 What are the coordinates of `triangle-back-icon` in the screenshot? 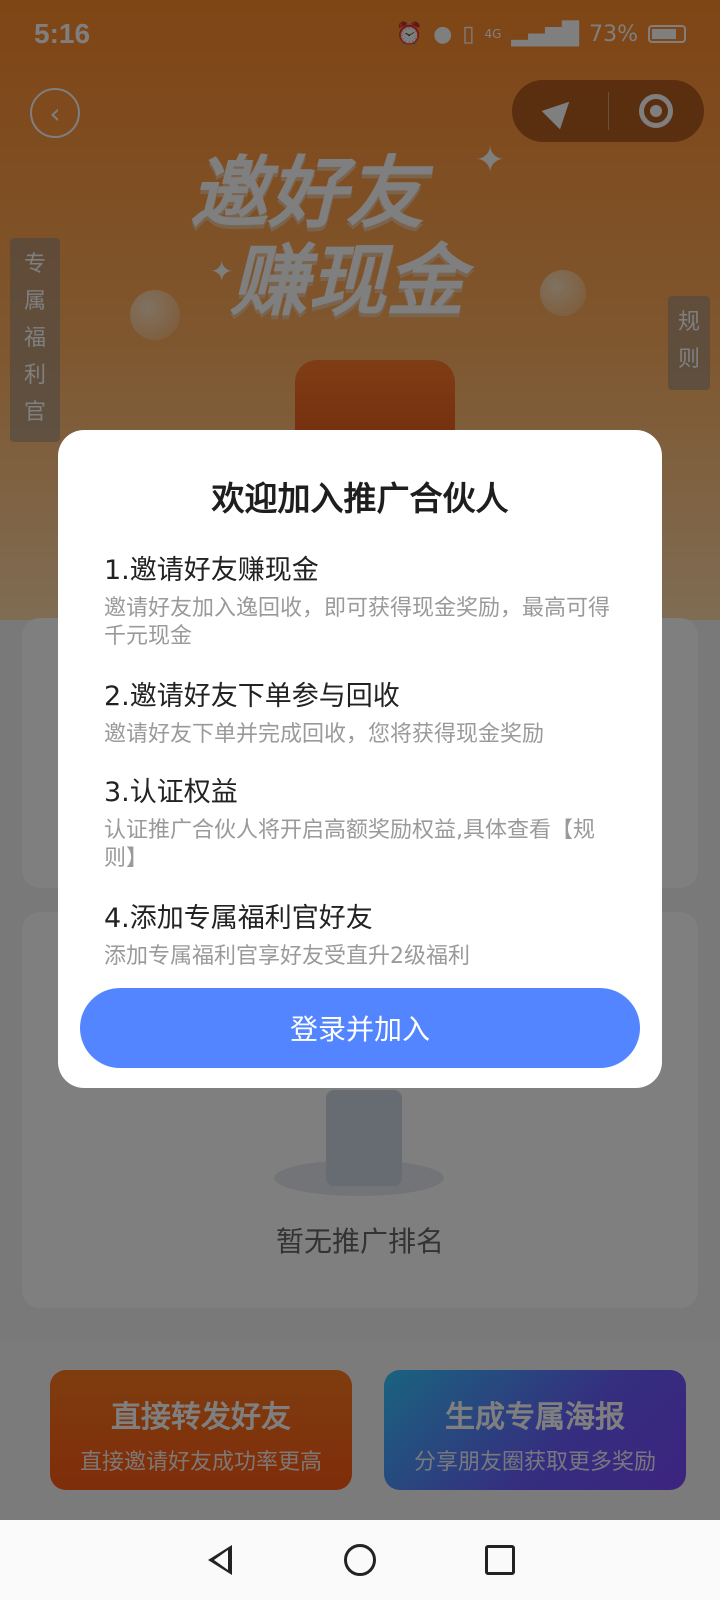 It's located at (220, 1560).